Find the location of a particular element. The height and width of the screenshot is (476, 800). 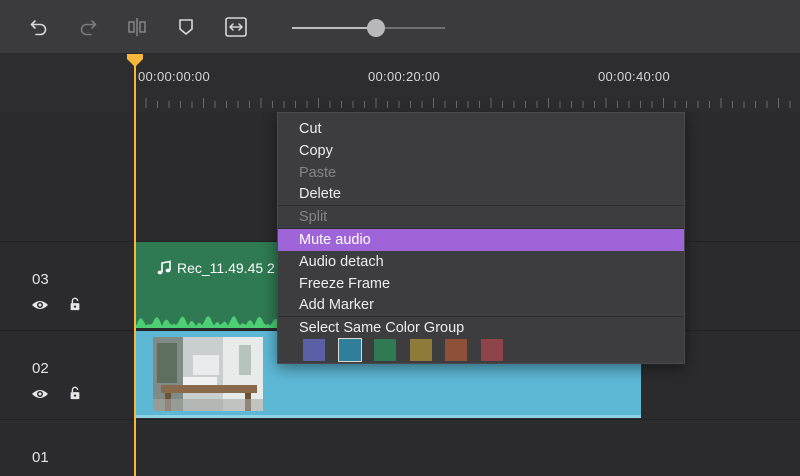

menu-item-paste: Paste is located at coordinates (318, 173).